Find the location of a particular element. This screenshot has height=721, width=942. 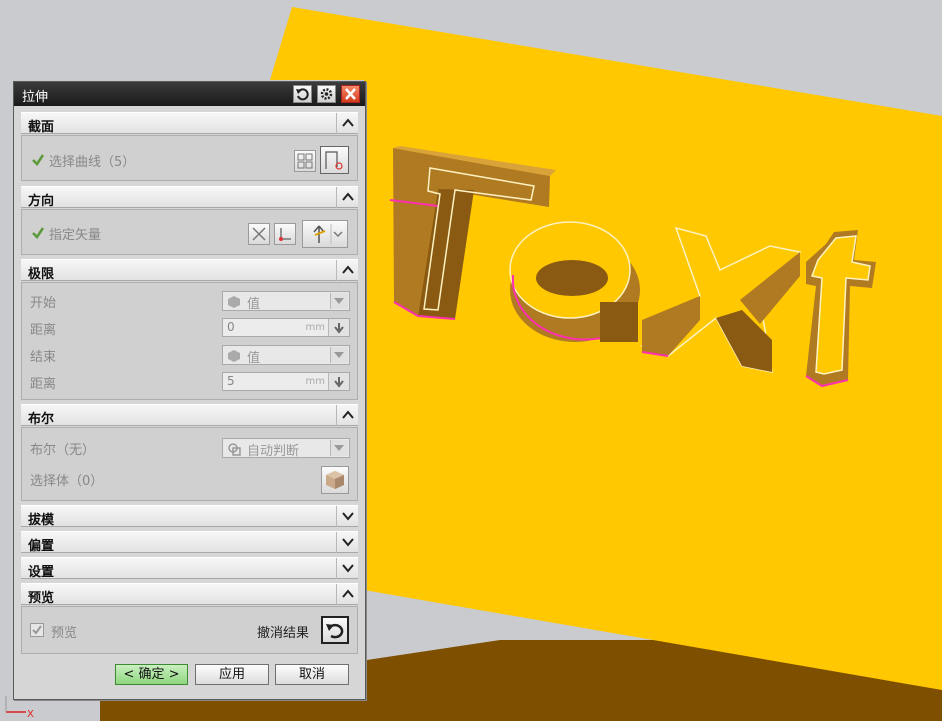

cancel-button: 取消 is located at coordinates (312, 674).